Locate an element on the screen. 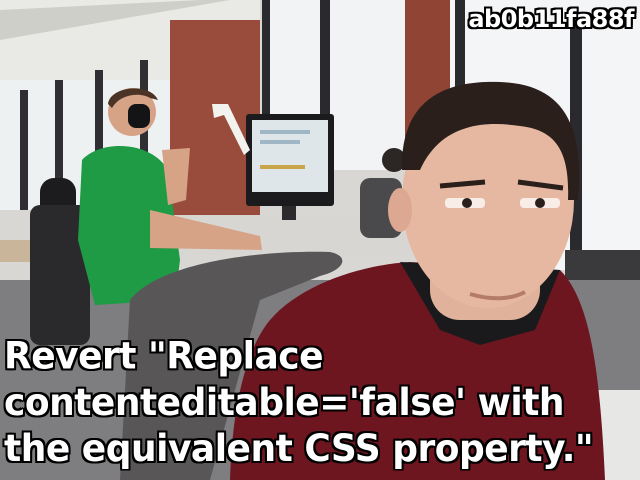  caption-line-1: Revert "Replace is located at coordinates (164, 357).